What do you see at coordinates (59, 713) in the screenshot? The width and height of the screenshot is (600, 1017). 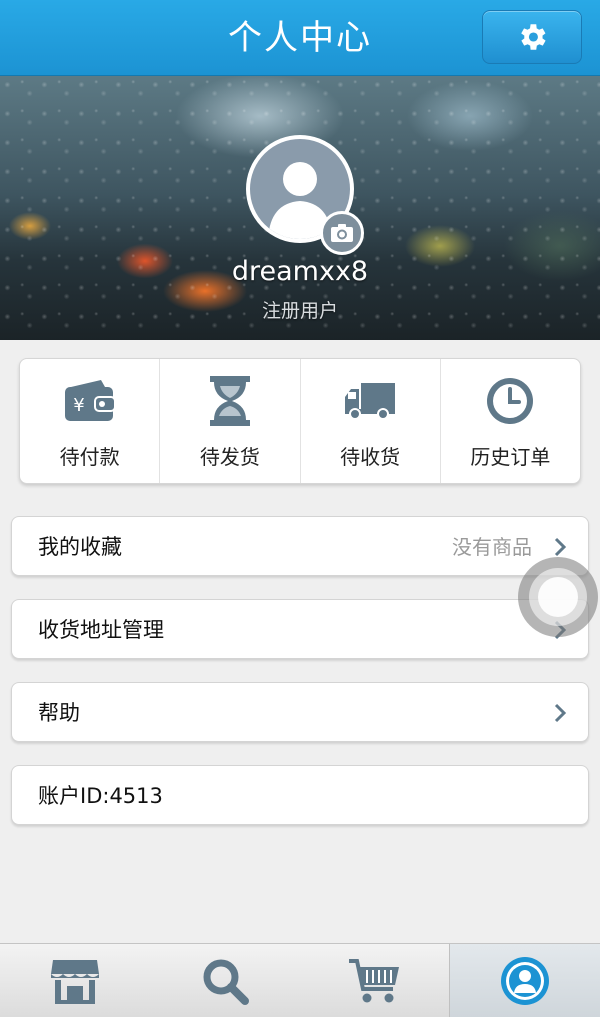 I see `help-label: 帮助` at bounding box center [59, 713].